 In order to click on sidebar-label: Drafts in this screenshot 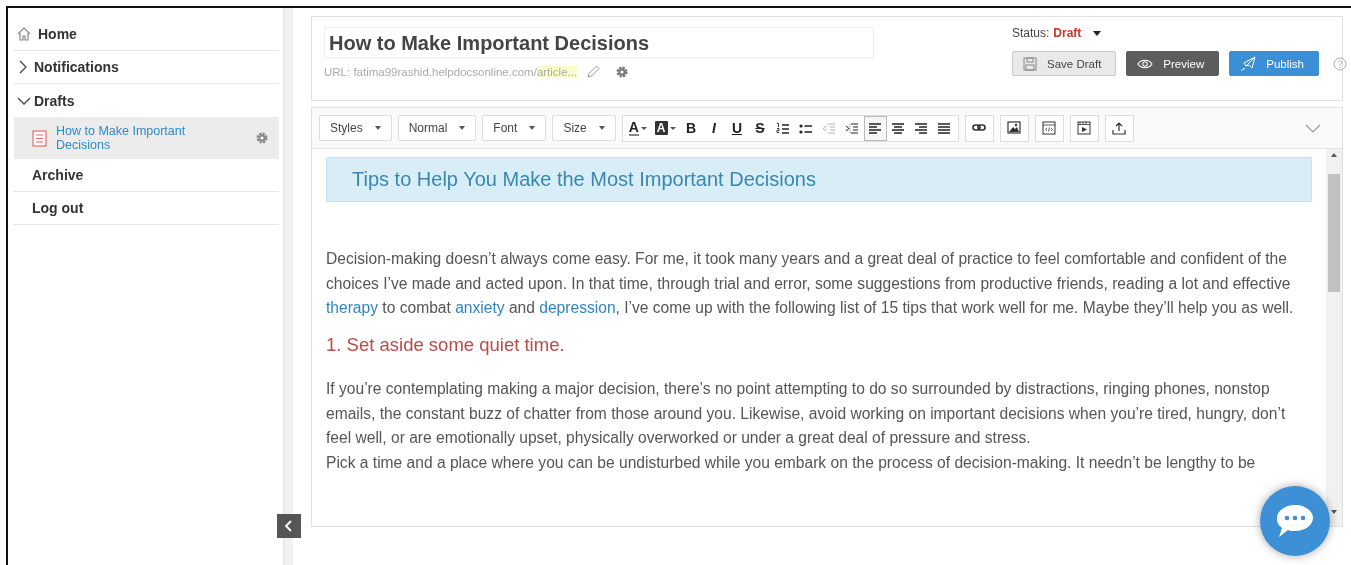, I will do `click(54, 100)`.